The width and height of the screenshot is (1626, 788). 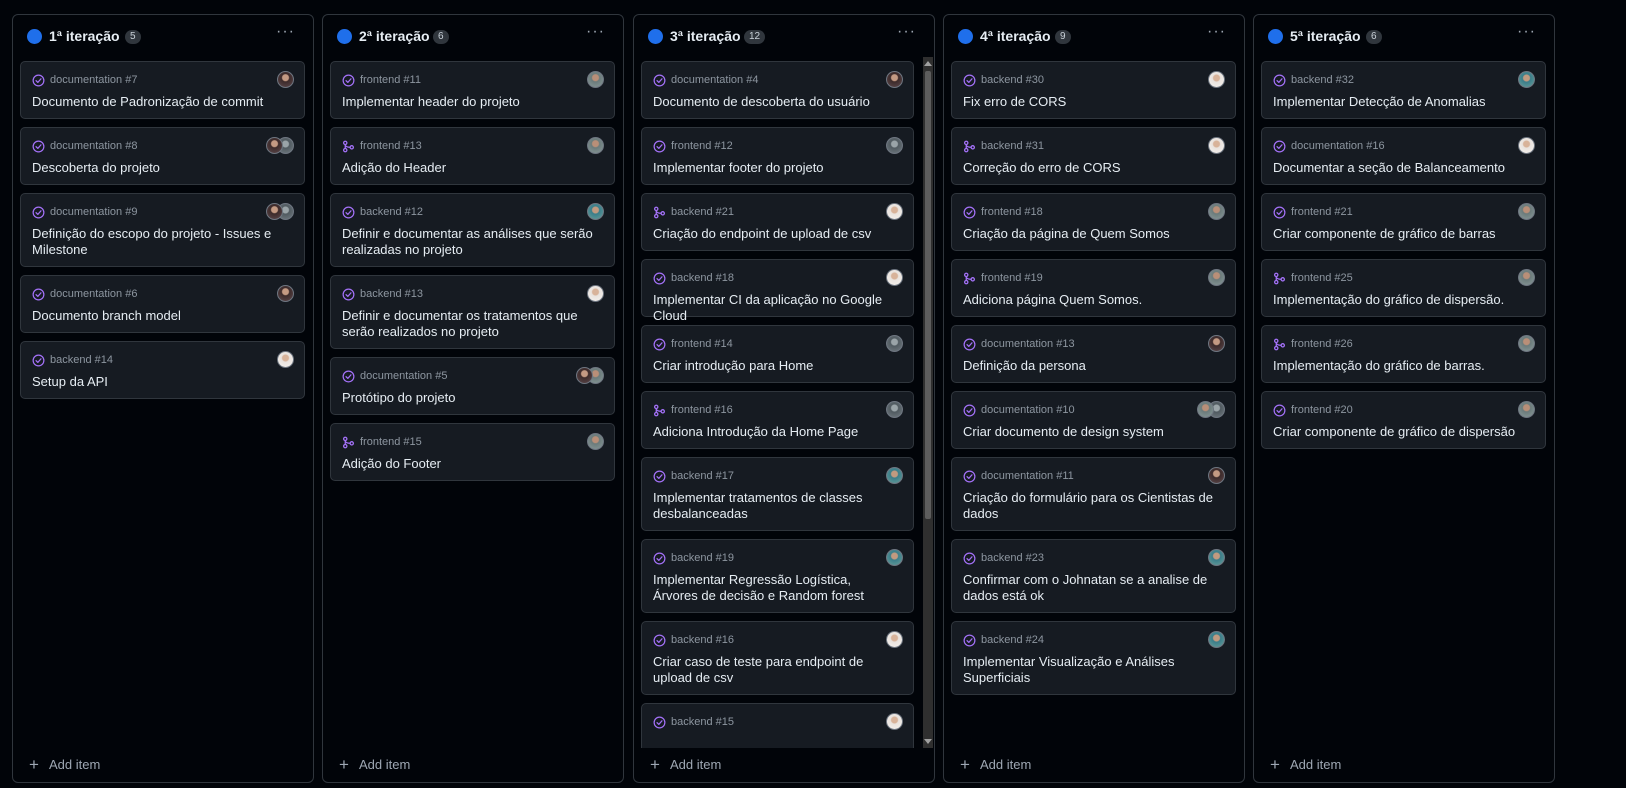 I want to click on card-repo-number: backend #31, so click(x=1012, y=146).